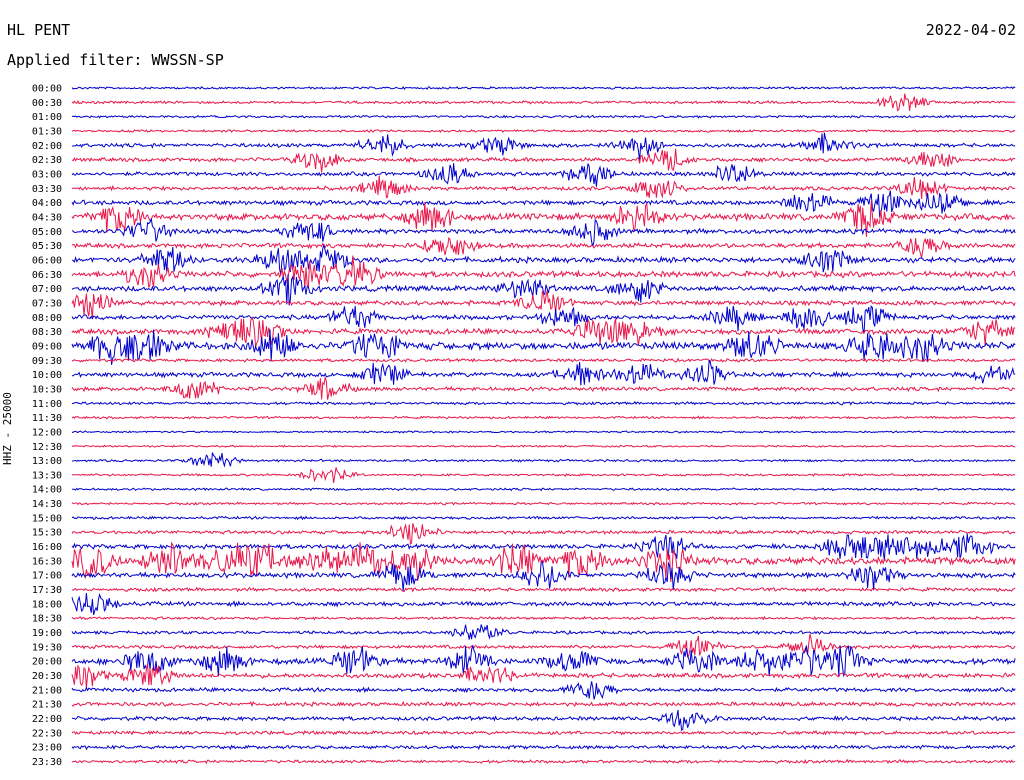 This screenshot has height=780, width=1024. I want to click on time-tick-label: 21:00, so click(47, 690).